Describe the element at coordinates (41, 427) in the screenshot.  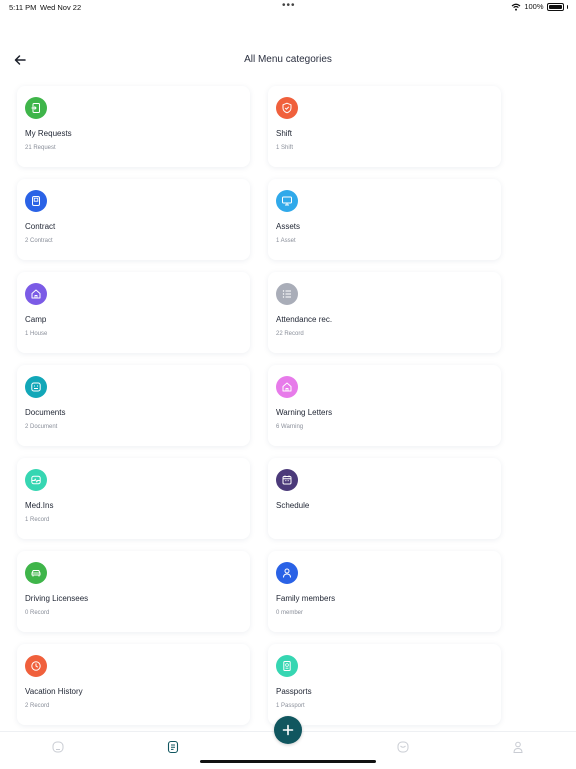
I see `card-count: 2 Document` at that location.